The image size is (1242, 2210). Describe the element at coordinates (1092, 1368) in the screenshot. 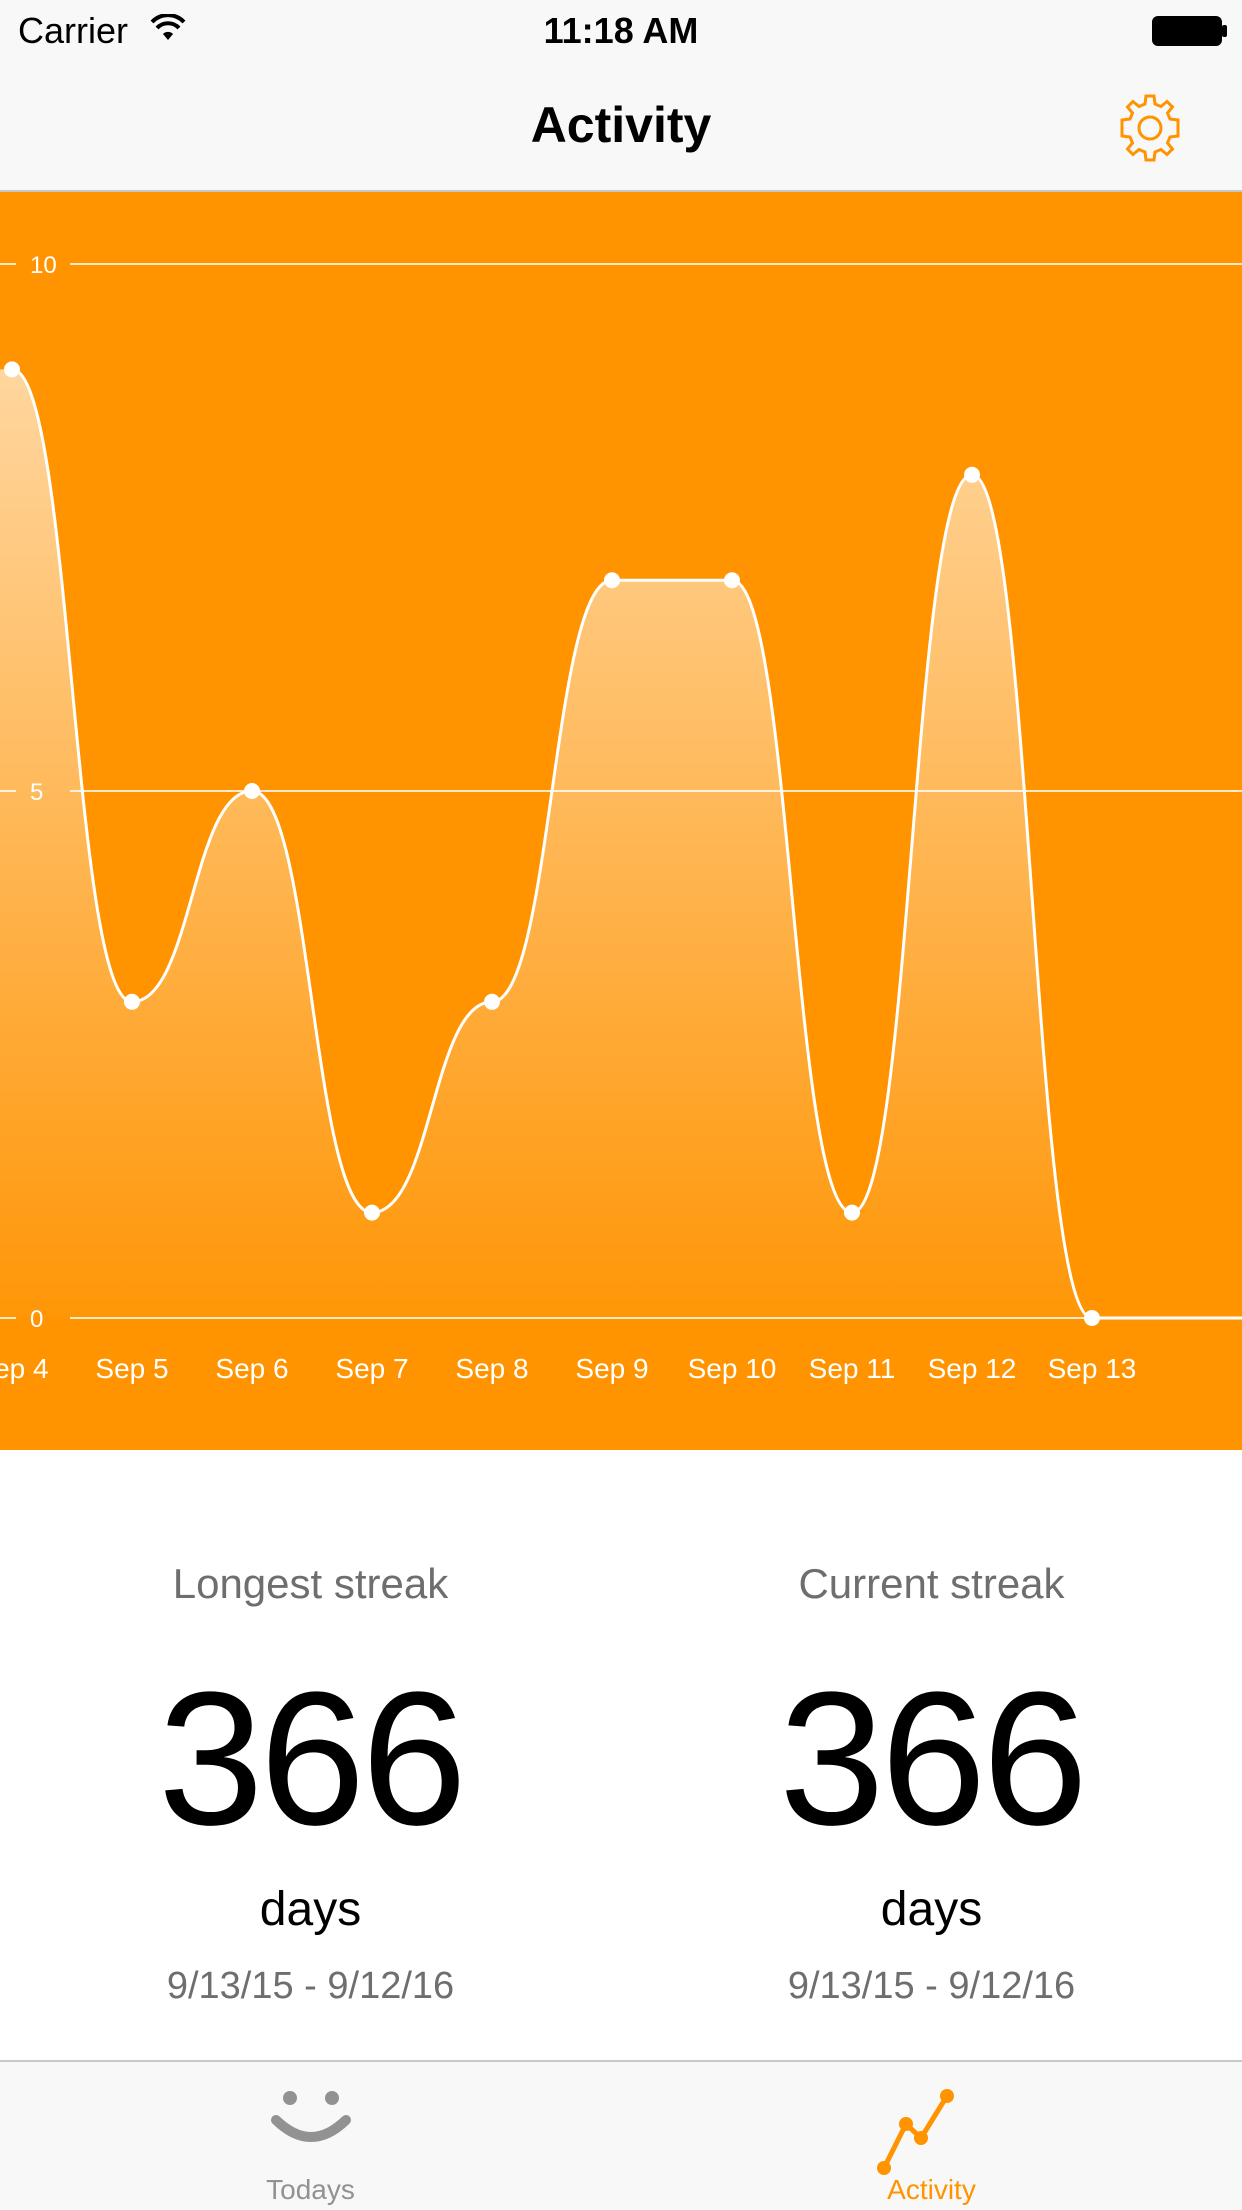

I see `x-tick-label: Sep 13` at that location.